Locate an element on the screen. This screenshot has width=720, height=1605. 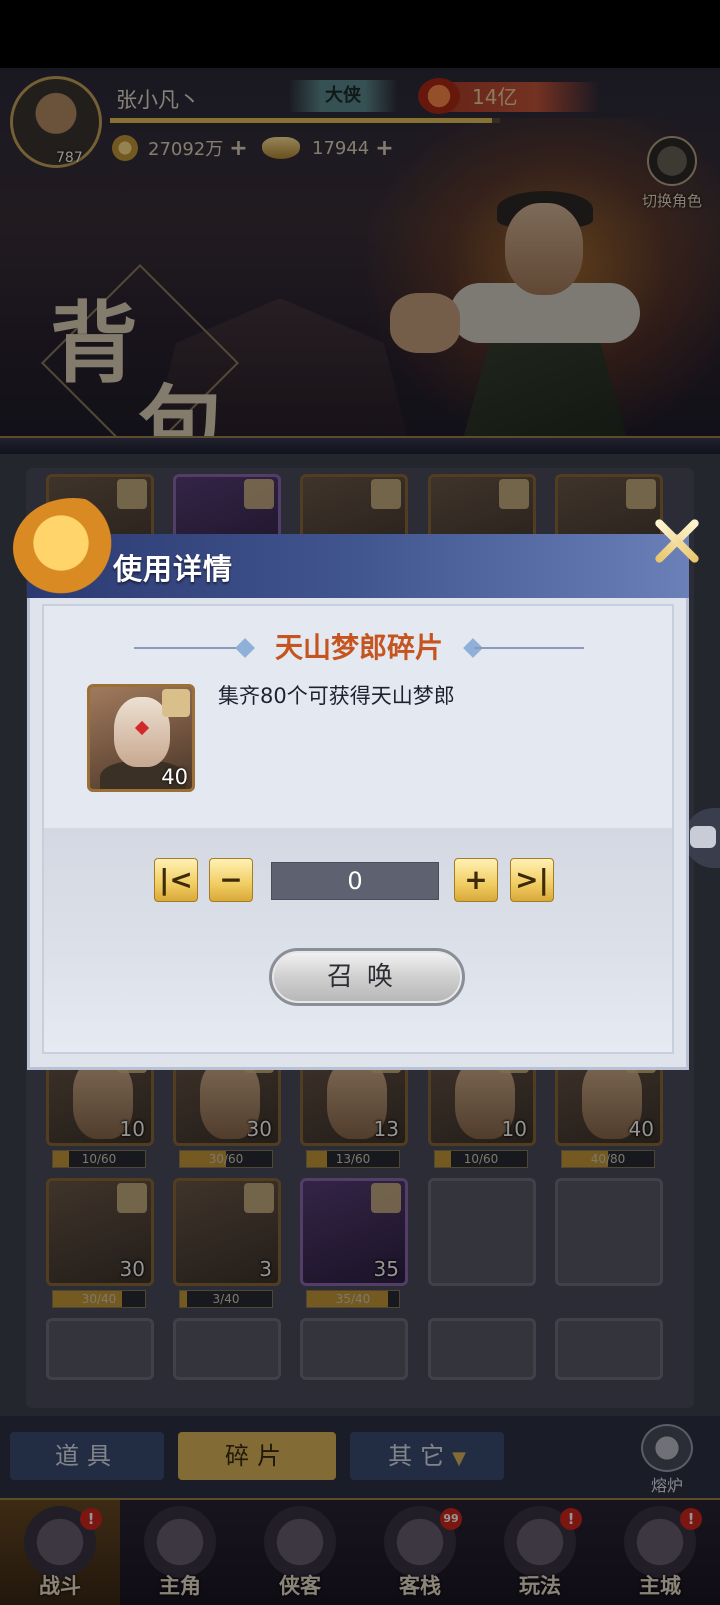
dialog-title: 使用详情 is located at coordinates (173, 569).